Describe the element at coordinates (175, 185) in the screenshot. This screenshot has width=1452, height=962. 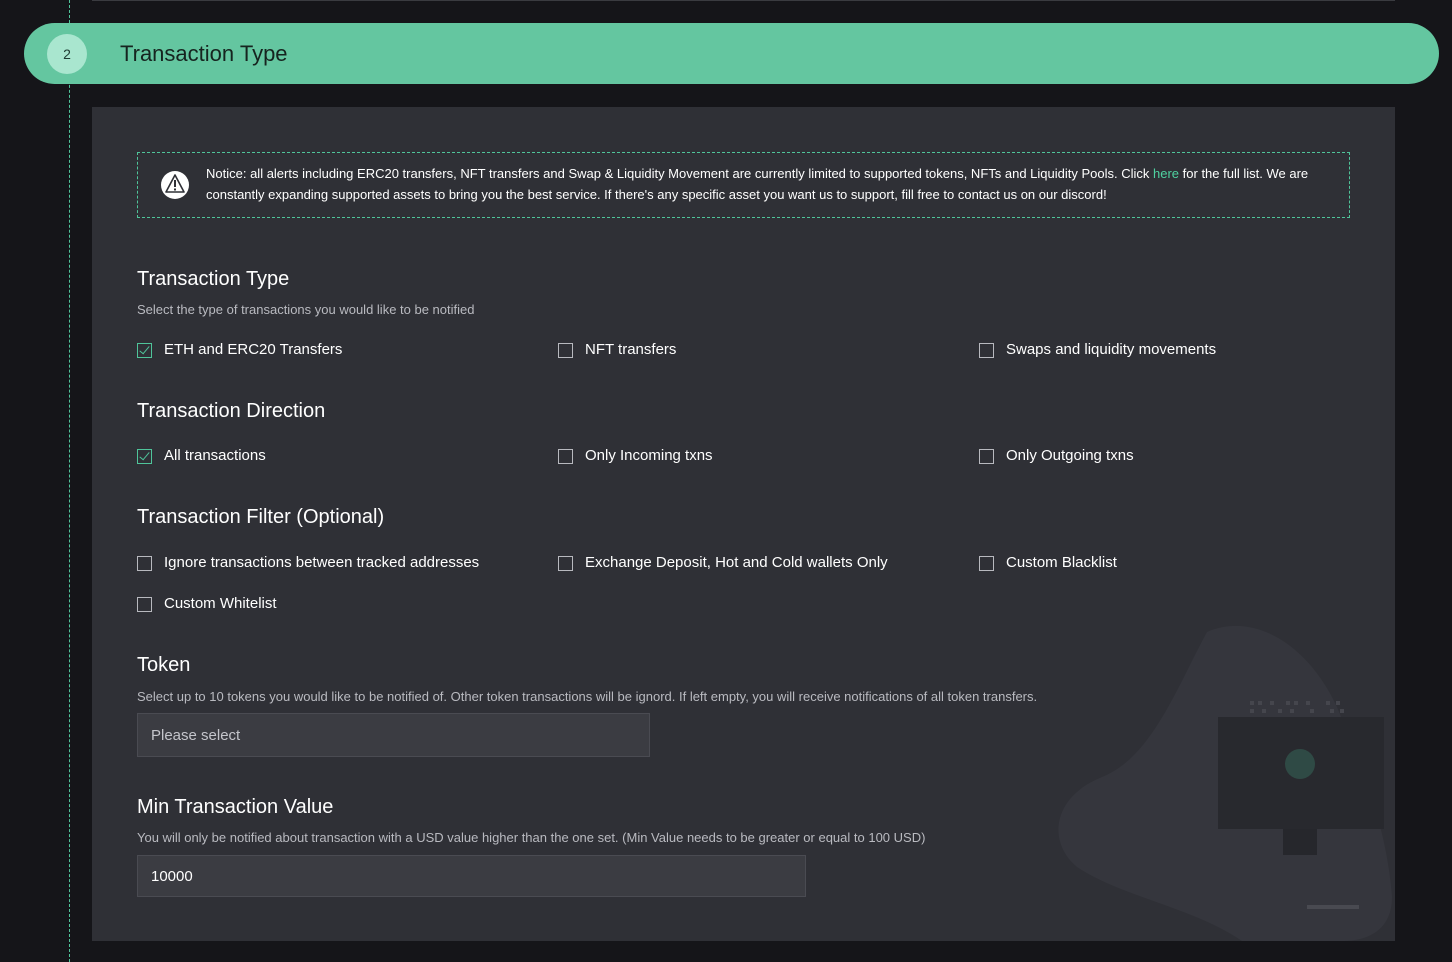
I see `alert-icon` at that location.